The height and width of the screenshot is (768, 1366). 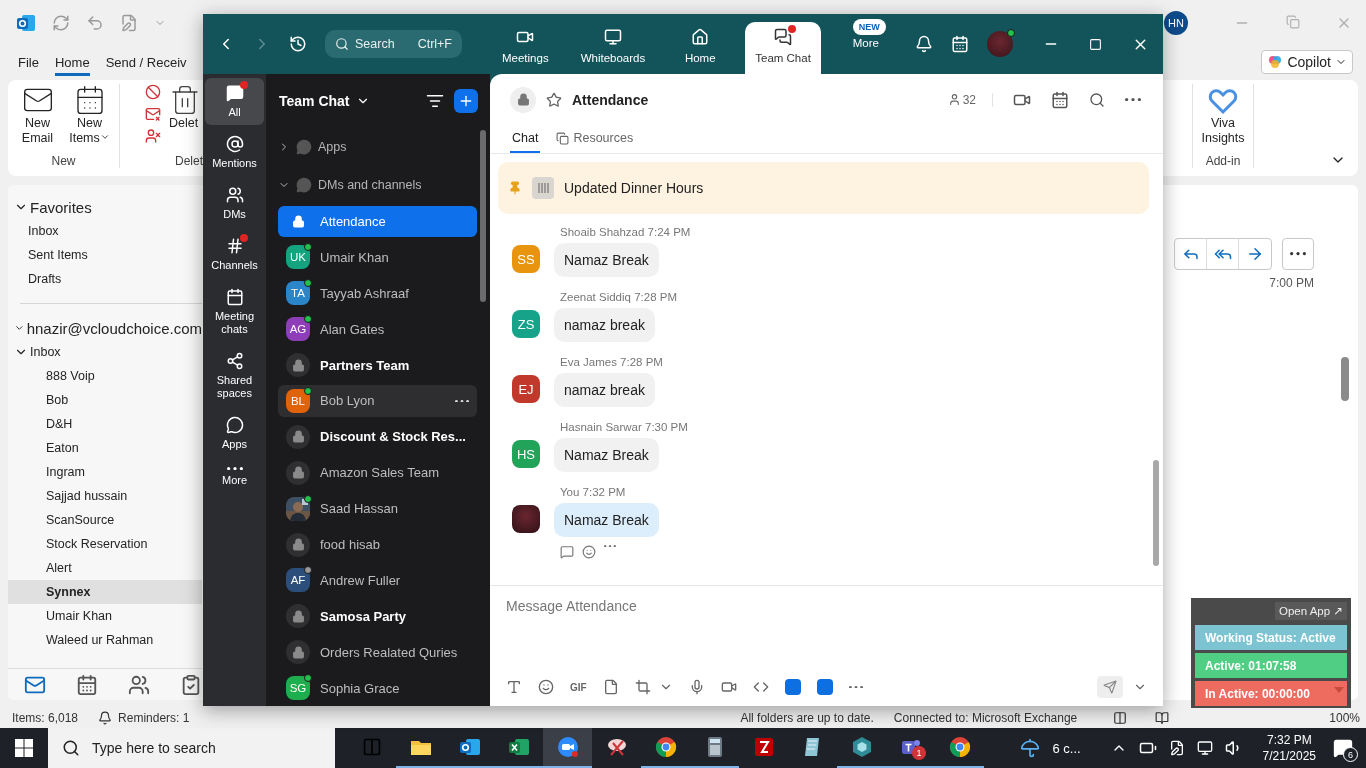 I want to click on sidebar-item: Apps, so click(x=234, y=433).